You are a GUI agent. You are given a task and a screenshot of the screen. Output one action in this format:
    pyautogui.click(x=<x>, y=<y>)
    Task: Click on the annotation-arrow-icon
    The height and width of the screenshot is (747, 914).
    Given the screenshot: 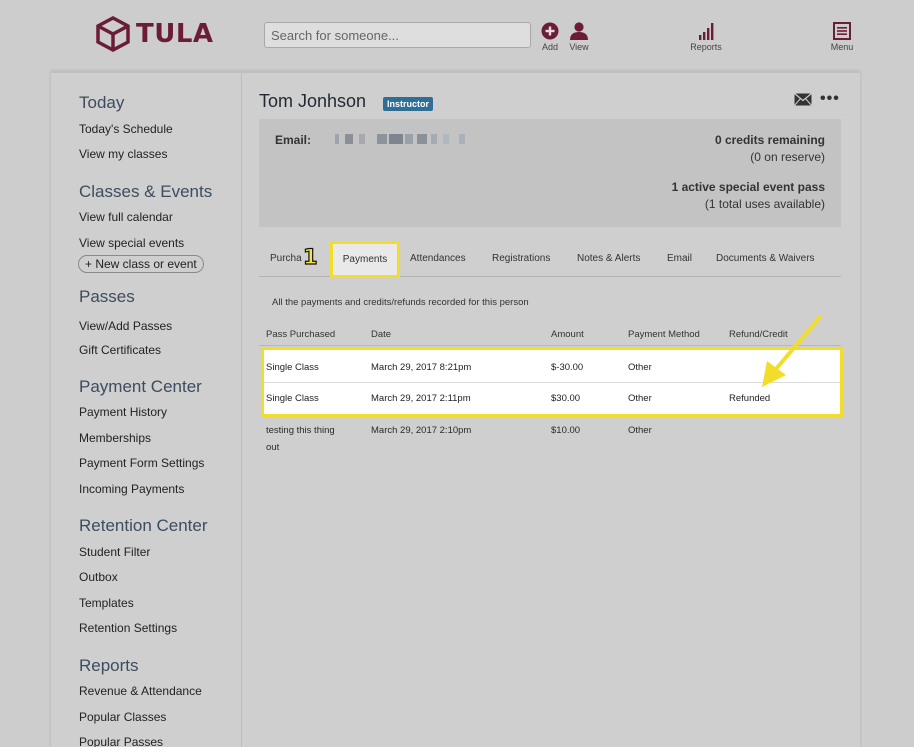 What is the action you would take?
    pyautogui.click(x=792, y=351)
    